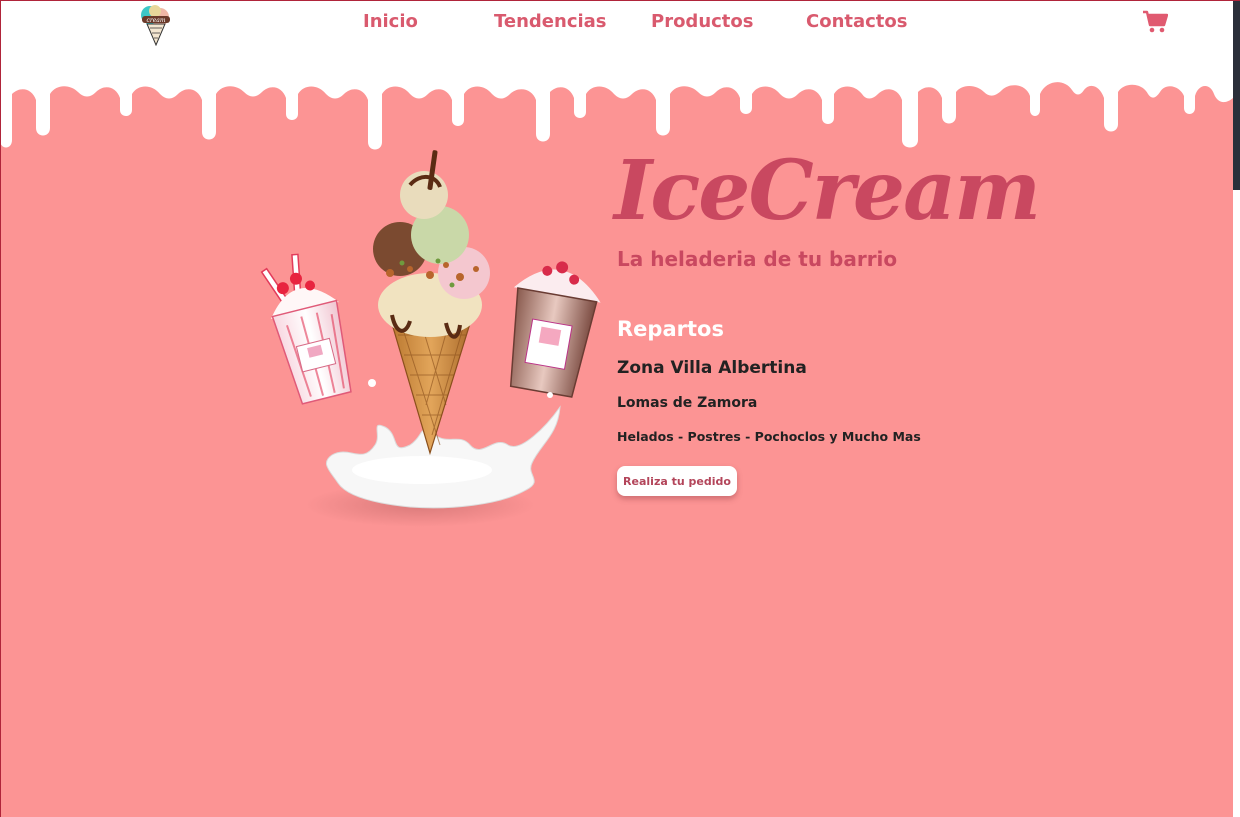 This screenshot has height=817, width=1240. Describe the element at coordinates (155, 20) in the screenshot. I see `svg-text: cream` at that location.